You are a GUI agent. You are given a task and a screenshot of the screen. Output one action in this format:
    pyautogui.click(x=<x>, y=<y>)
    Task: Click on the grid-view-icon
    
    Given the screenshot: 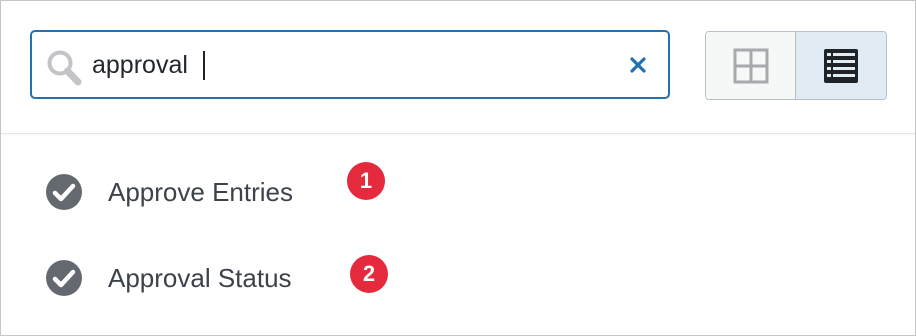 What is the action you would take?
    pyautogui.click(x=750, y=65)
    